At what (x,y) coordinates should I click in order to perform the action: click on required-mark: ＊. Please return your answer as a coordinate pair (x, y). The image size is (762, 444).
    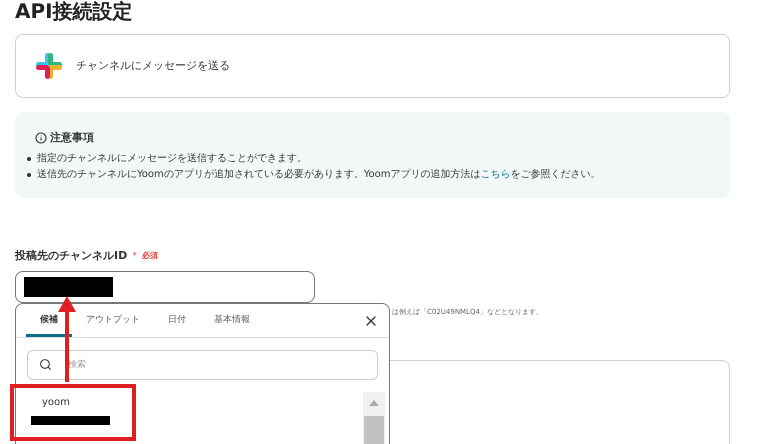
    Looking at the image, I should click on (135, 256).